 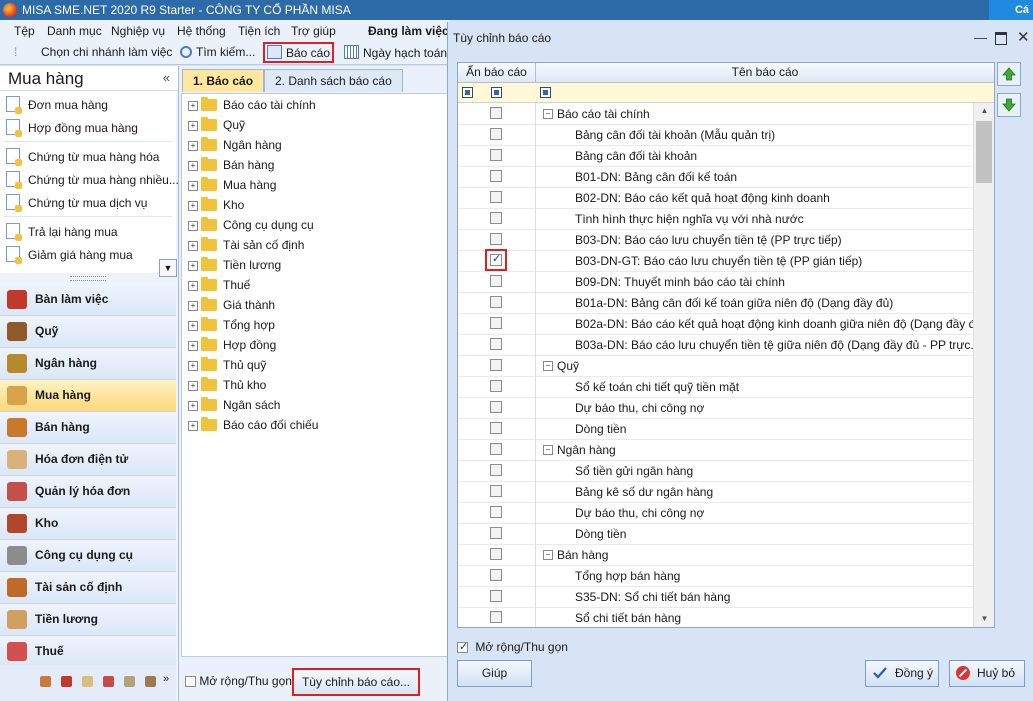 I want to click on tree-node: + Ngân hàng, so click(x=235, y=146).